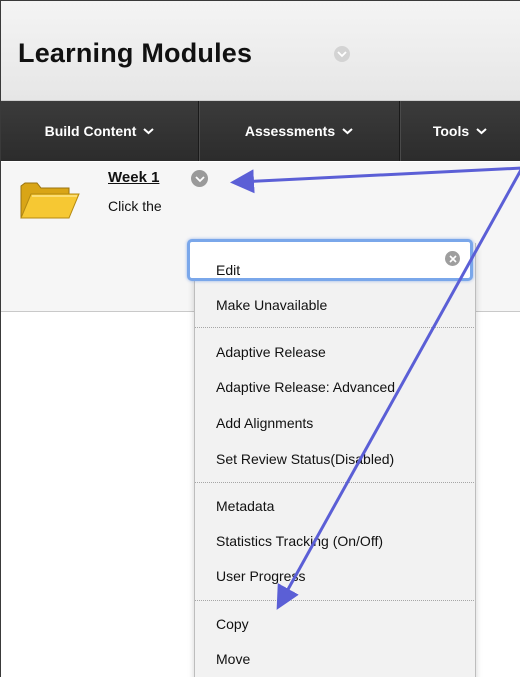  Describe the element at coordinates (452, 258) in the screenshot. I see `clear-icon` at that location.